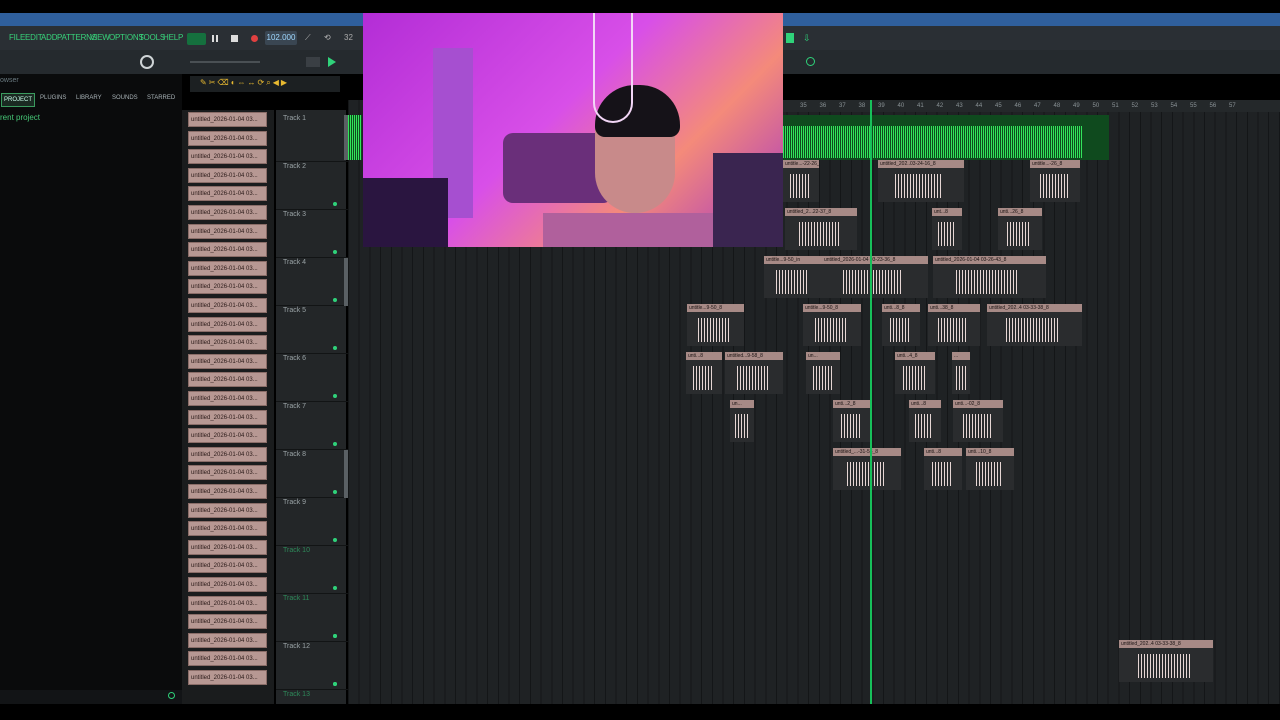 The width and height of the screenshot is (1280, 720). Describe the element at coordinates (871, 402) in the screenshot. I see `playhead` at that location.